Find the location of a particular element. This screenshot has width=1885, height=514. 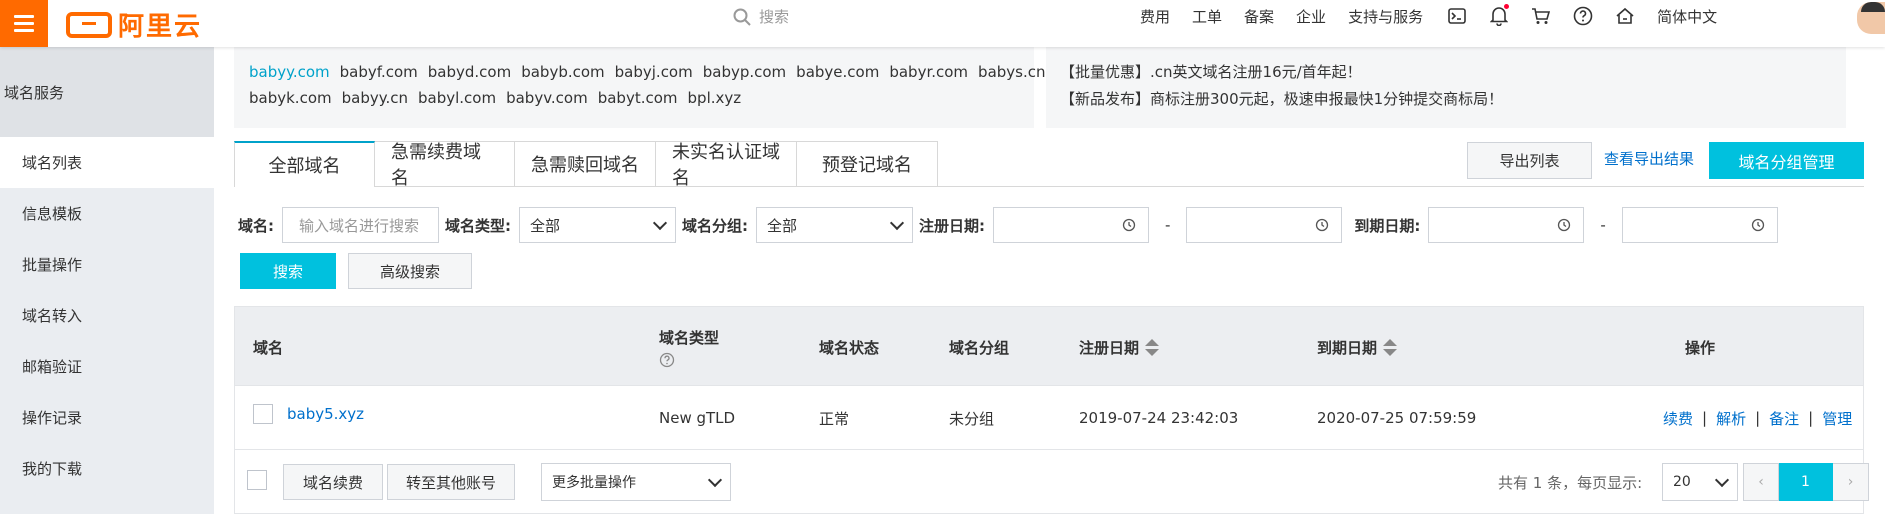

tab-renew-urgent: 急需续费域名 is located at coordinates (445, 165).